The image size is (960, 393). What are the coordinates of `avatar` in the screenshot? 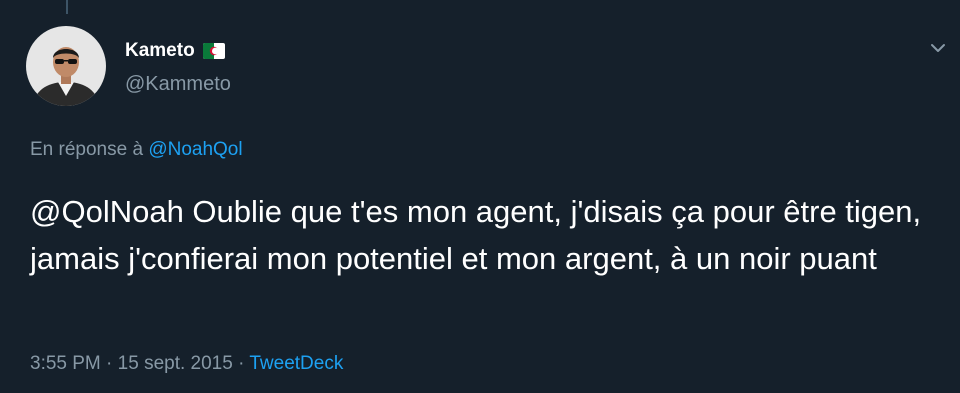 It's located at (66, 66).